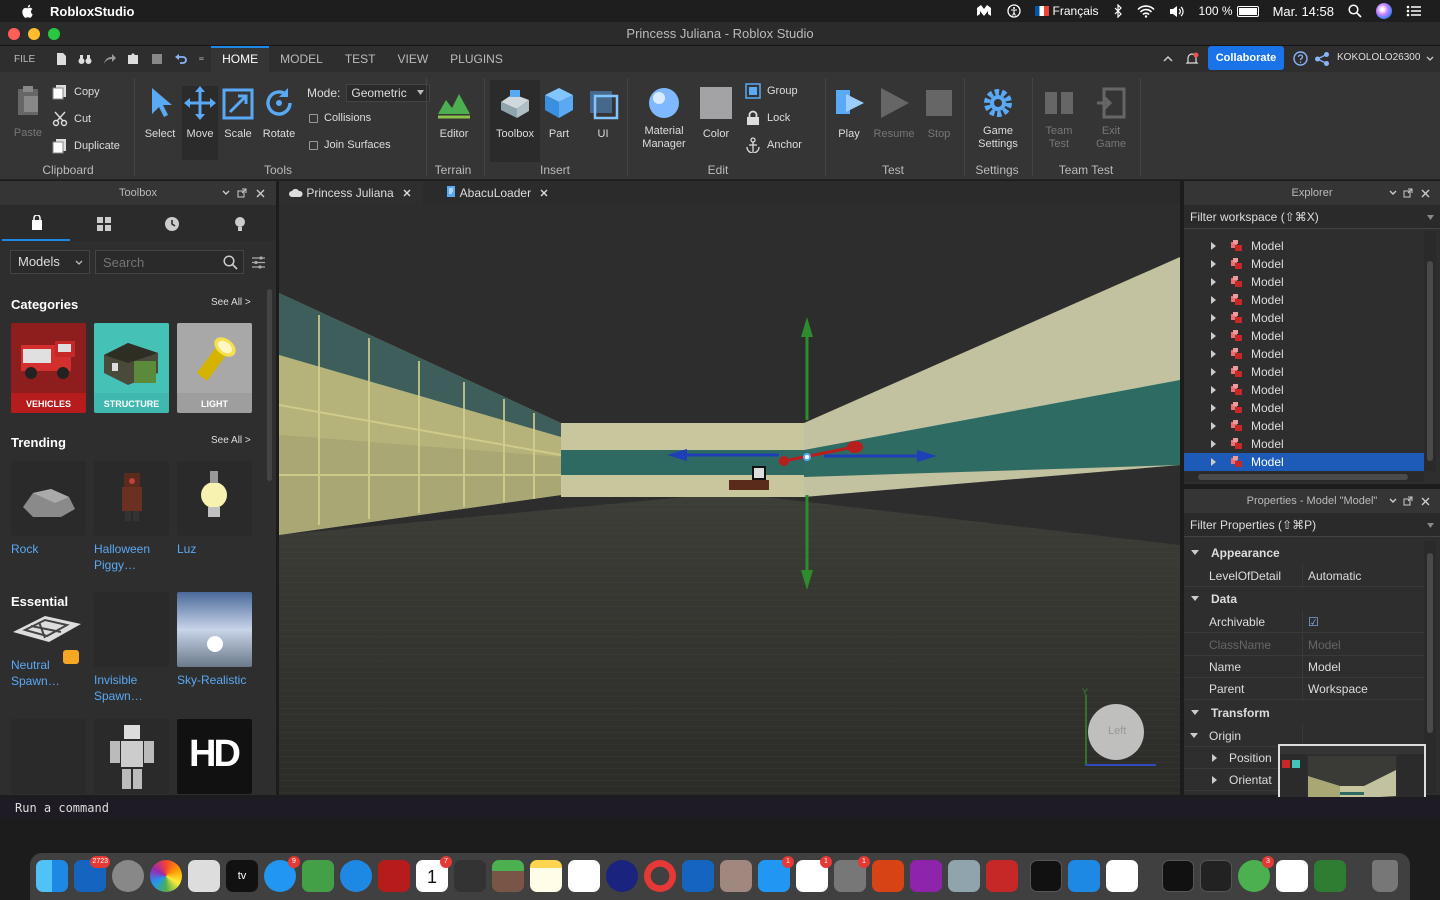 The image size is (1440, 900). Describe the element at coordinates (238, 113) in the screenshot. I see `scale-tool-button: Scale` at that location.